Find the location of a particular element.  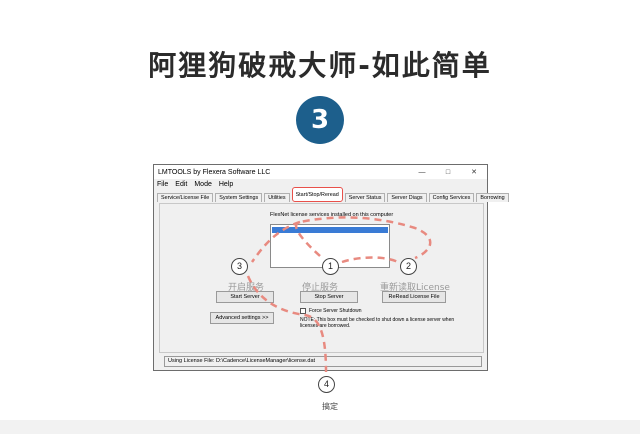

step-1-marker: 1 is located at coordinates (330, 266).